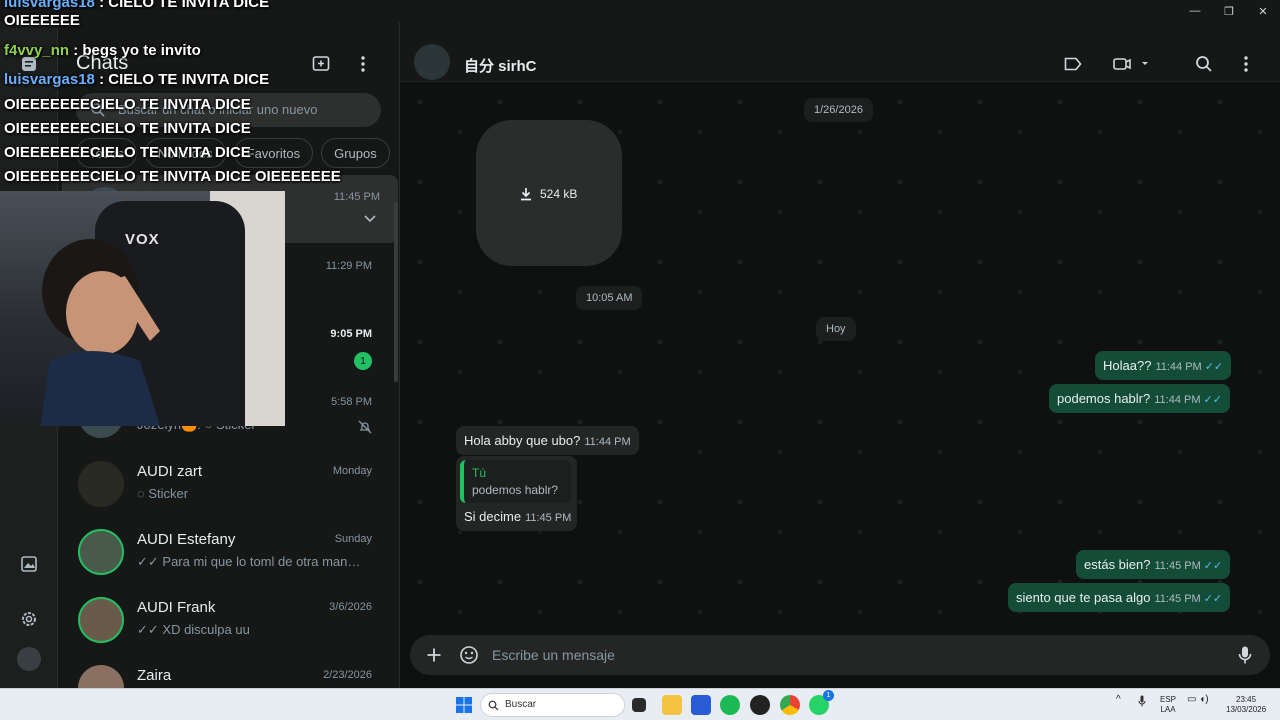  I want to click on filter-unread: No leídos, so click(185, 153).